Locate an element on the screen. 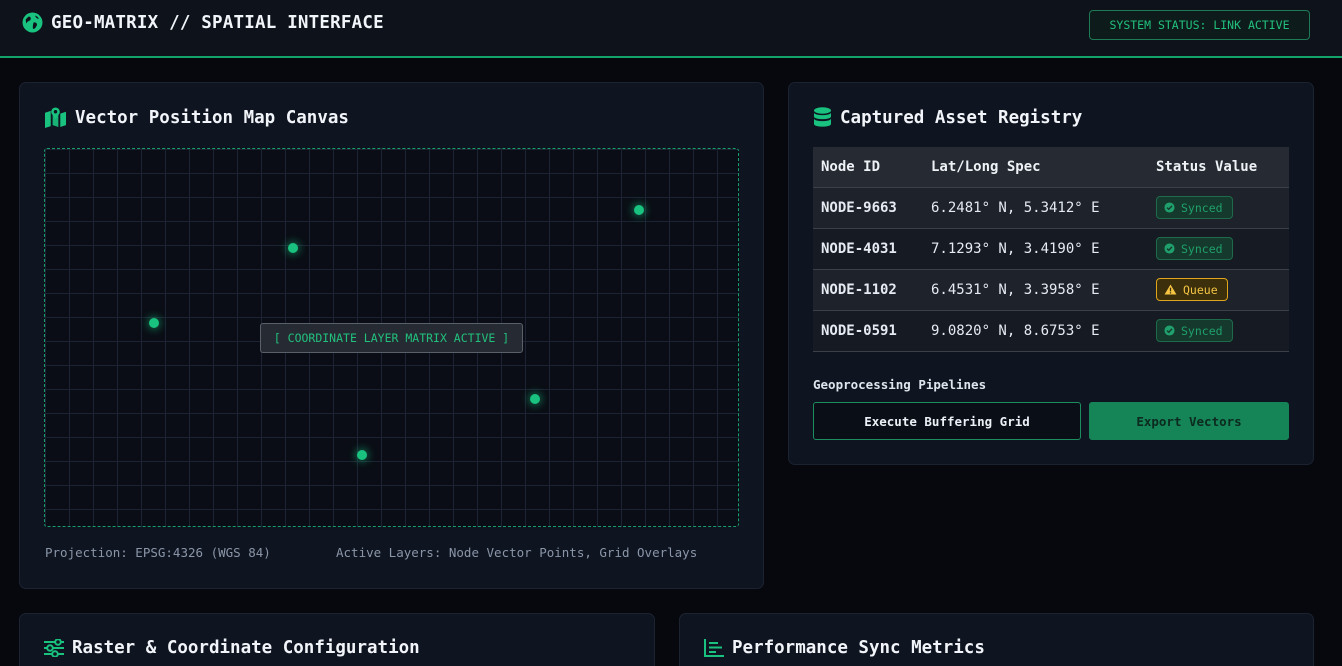 Image resolution: width=1342 pixels, height=666 pixels. pipelines-label: Geoprocessing Pipelines is located at coordinates (900, 384).